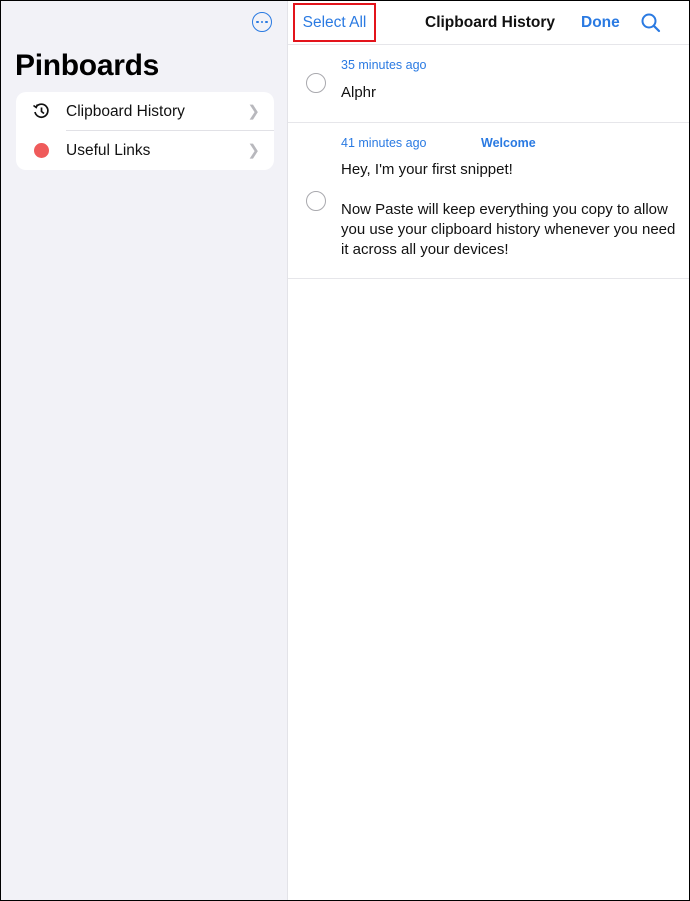  Describe the element at coordinates (87, 65) in the screenshot. I see `sidebar-title: Pinboards` at that location.